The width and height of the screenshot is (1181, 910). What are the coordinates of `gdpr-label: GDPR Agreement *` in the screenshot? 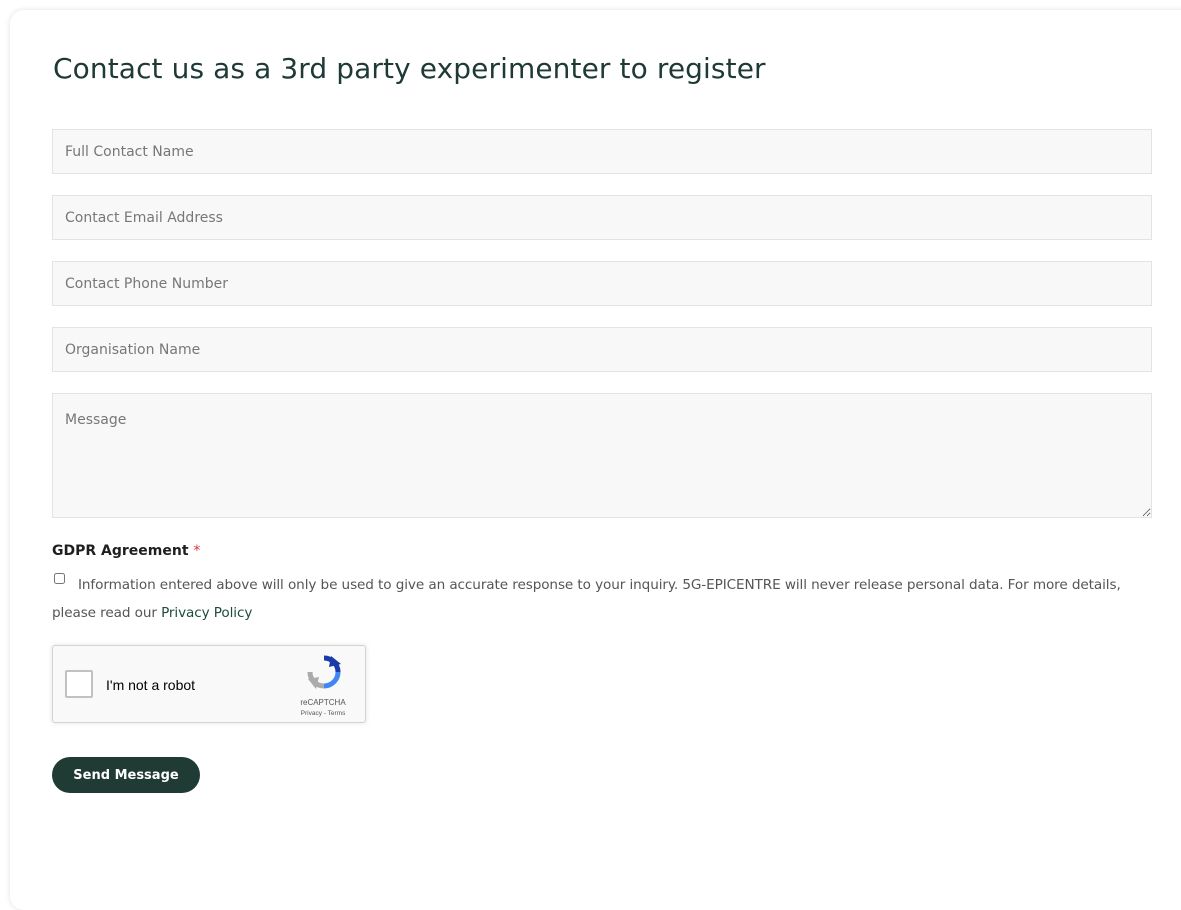 It's located at (126, 551).